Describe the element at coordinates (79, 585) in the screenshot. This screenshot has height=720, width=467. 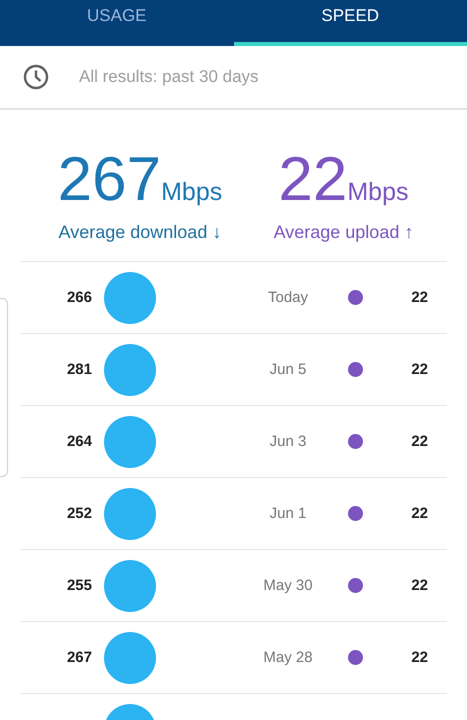
I see `download-value: 255` at that location.